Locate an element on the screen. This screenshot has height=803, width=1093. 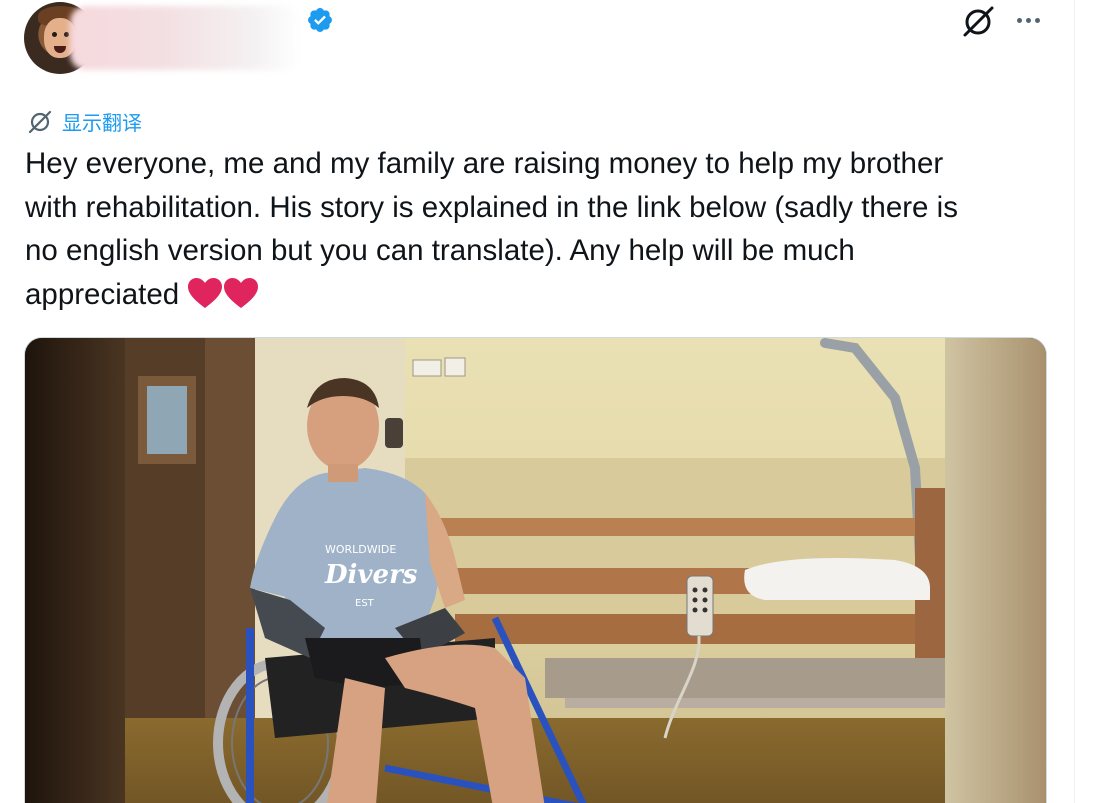
tshirt-print: Divers is located at coordinates (371, 575).